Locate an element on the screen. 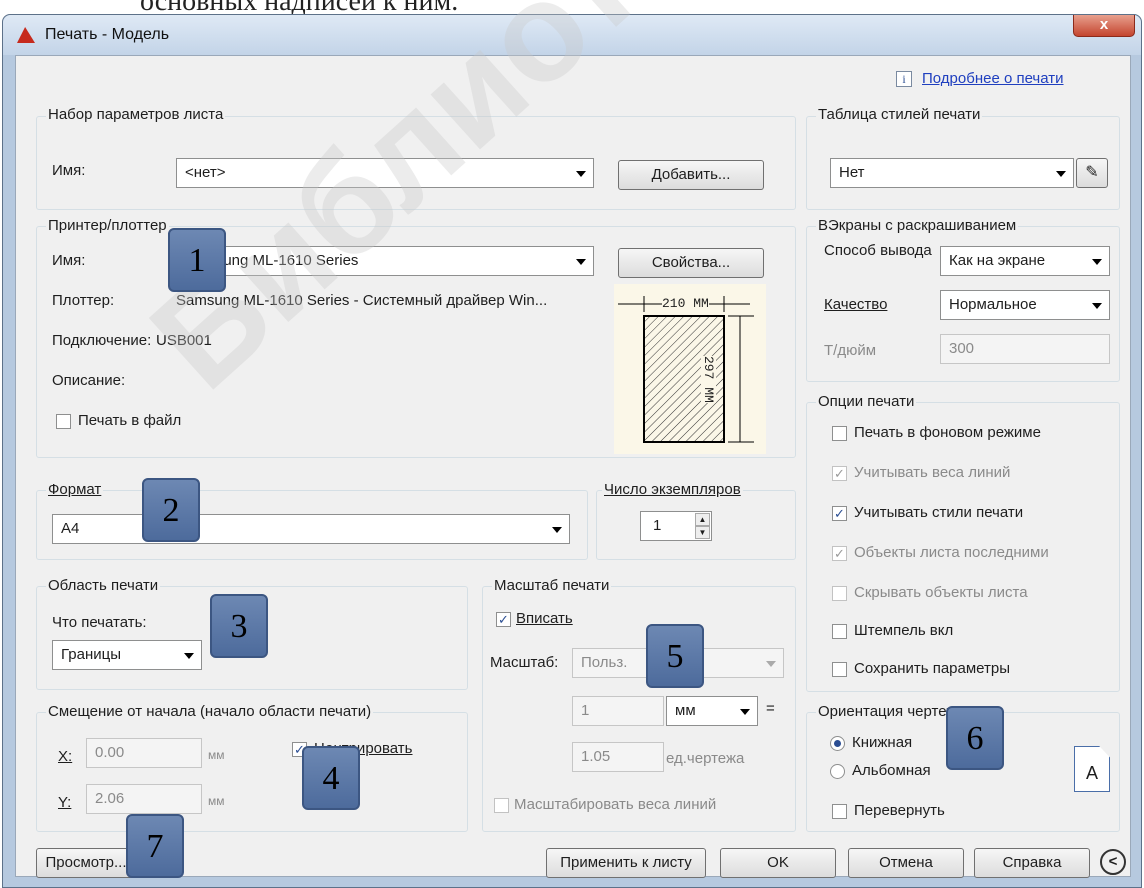 This screenshot has height=888, width=1144. portrait-radio is located at coordinates (837, 743).